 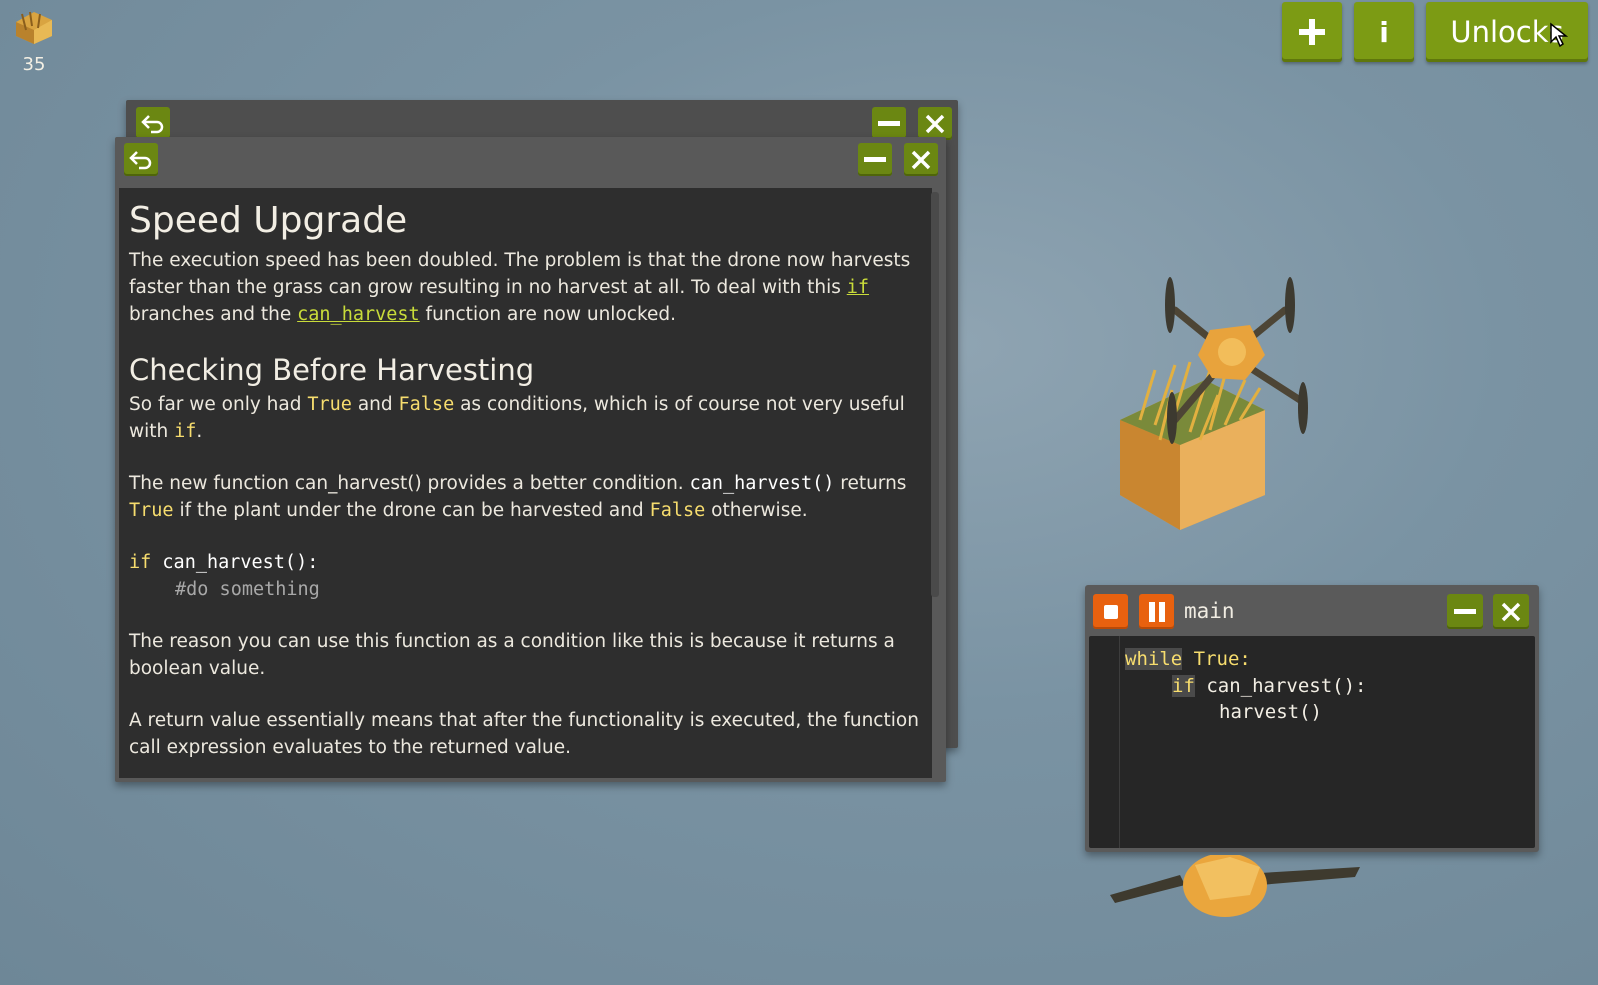 I want to click on docs-scrollbar, so click(x=935, y=394).